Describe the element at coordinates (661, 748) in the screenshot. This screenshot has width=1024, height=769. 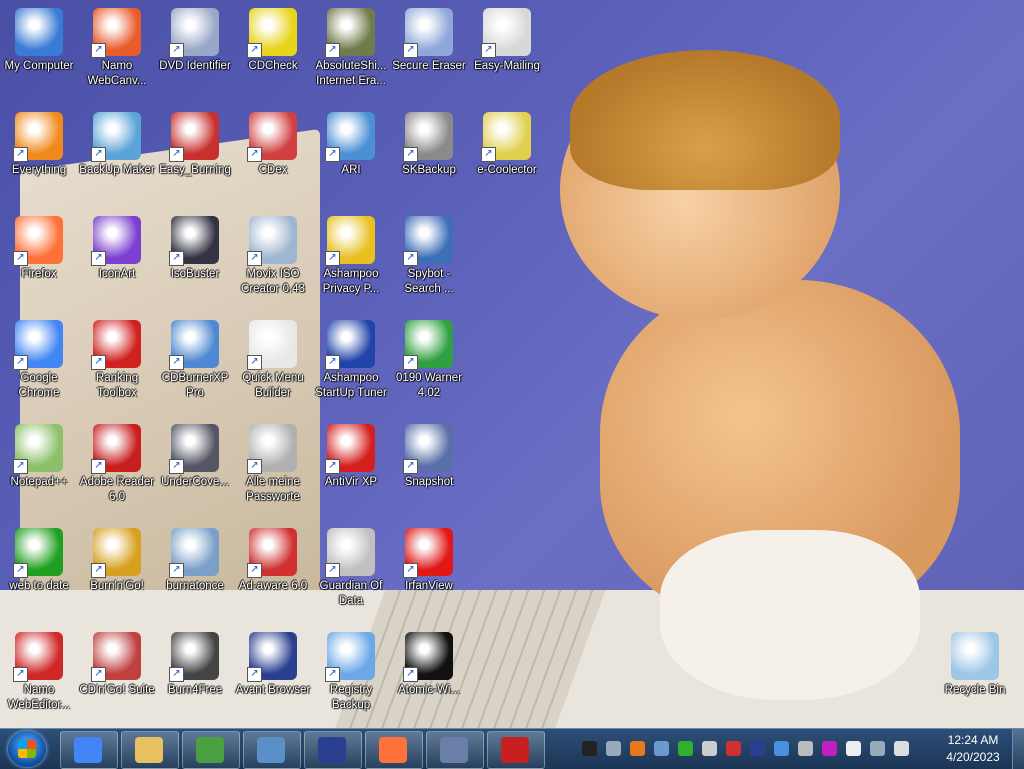
I see `tray-network-icon` at that location.